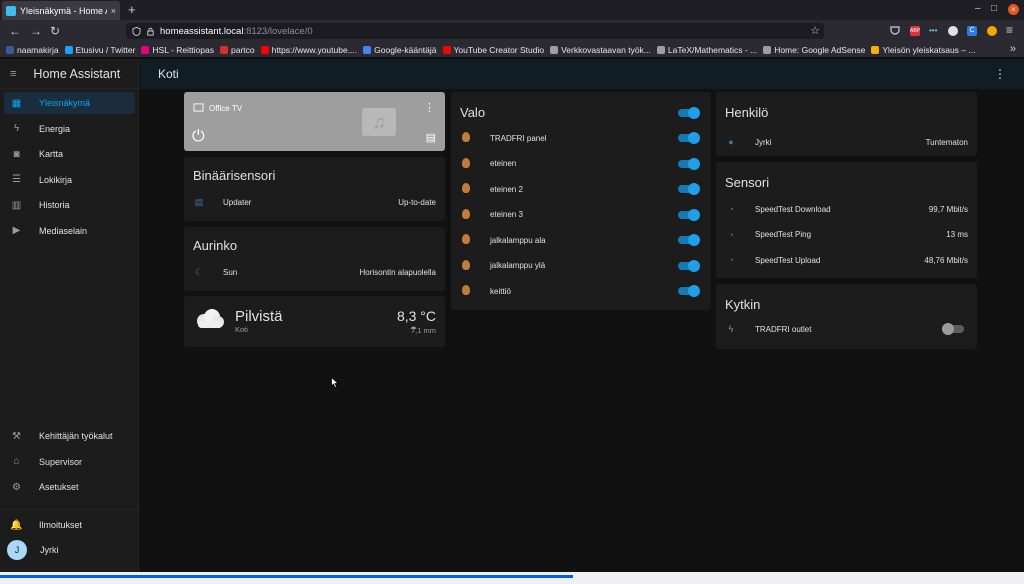 The height and width of the screenshot is (584, 1024). What do you see at coordinates (731, 329) in the screenshot?
I see `flash-icon: ϟ` at bounding box center [731, 329].